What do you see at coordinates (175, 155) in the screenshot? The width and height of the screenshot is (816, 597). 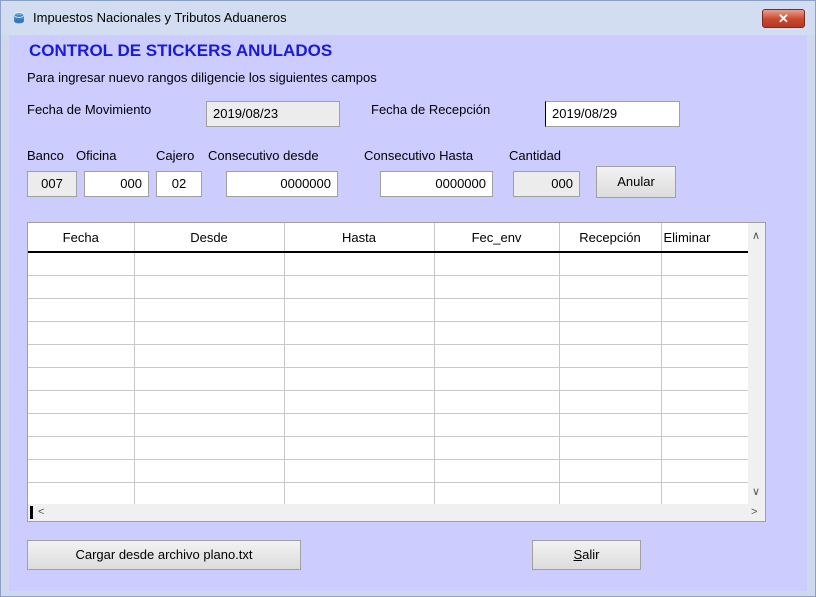 I see `cajero-label: Cajero` at bounding box center [175, 155].